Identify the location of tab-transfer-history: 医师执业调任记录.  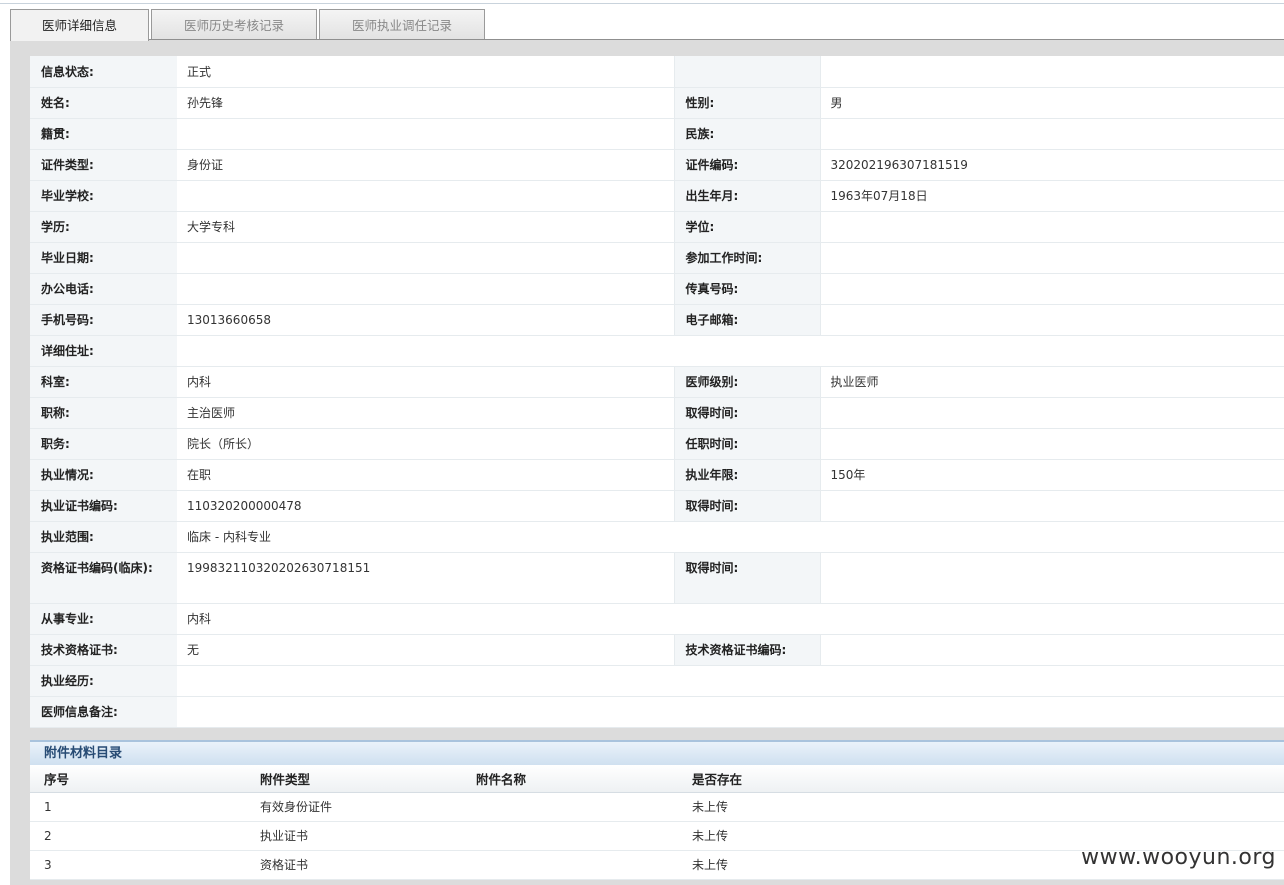
(402, 24).